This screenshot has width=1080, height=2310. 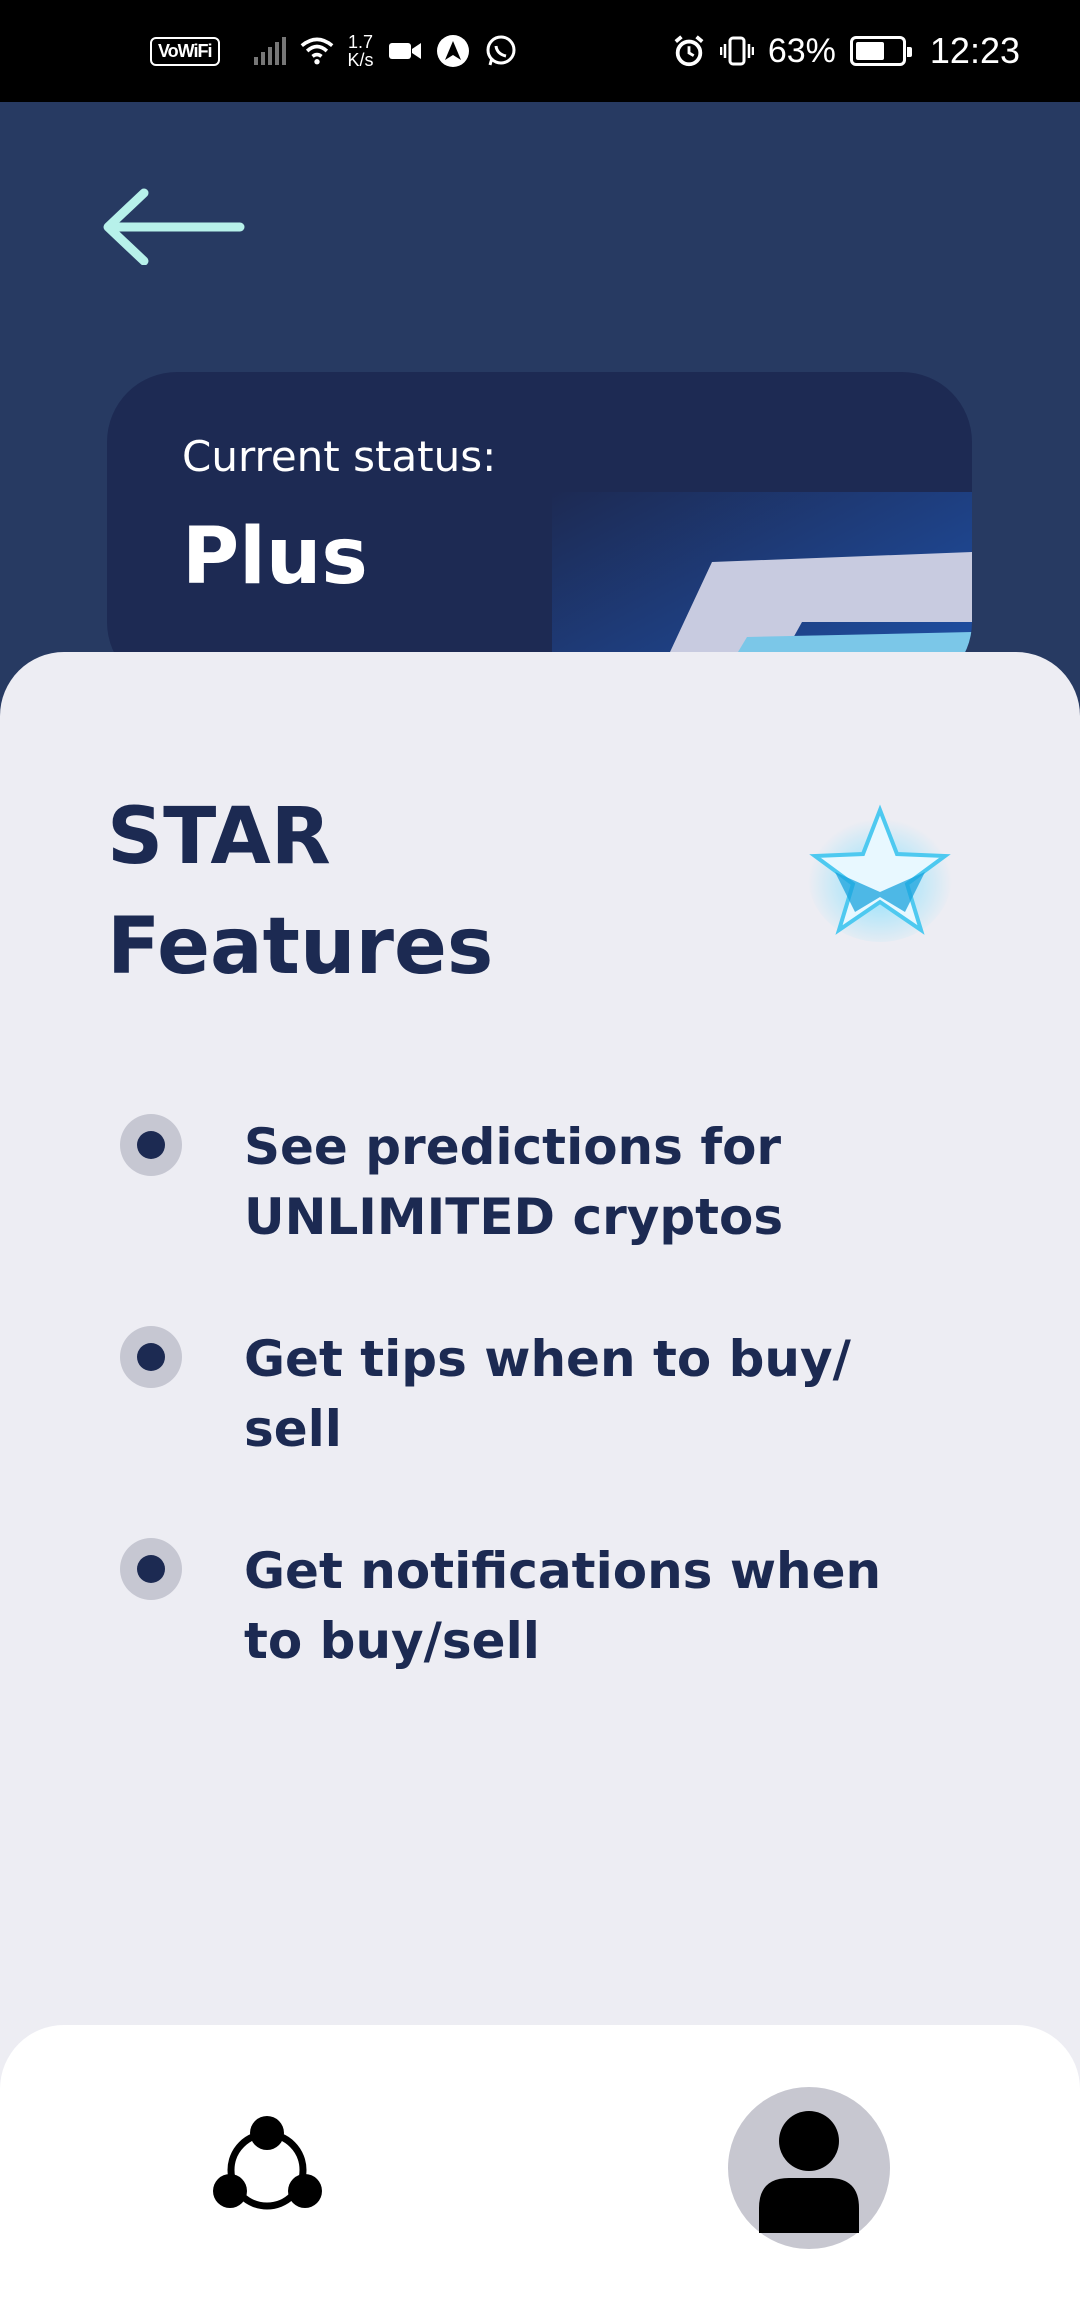 What do you see at coordinates (360, 42) in the screenshot?
I see `network-speed-value: 1.7` at bounding box center [360, 42].